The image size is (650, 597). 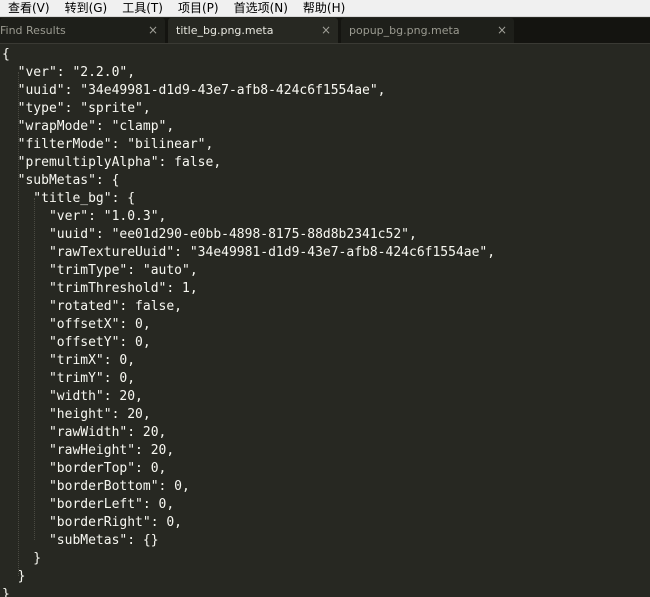 What do you see at coordinates (84, 216) in the screenshot?
I see `code-line: "ver": "1.0.3",` at bounding box center [84, 216].